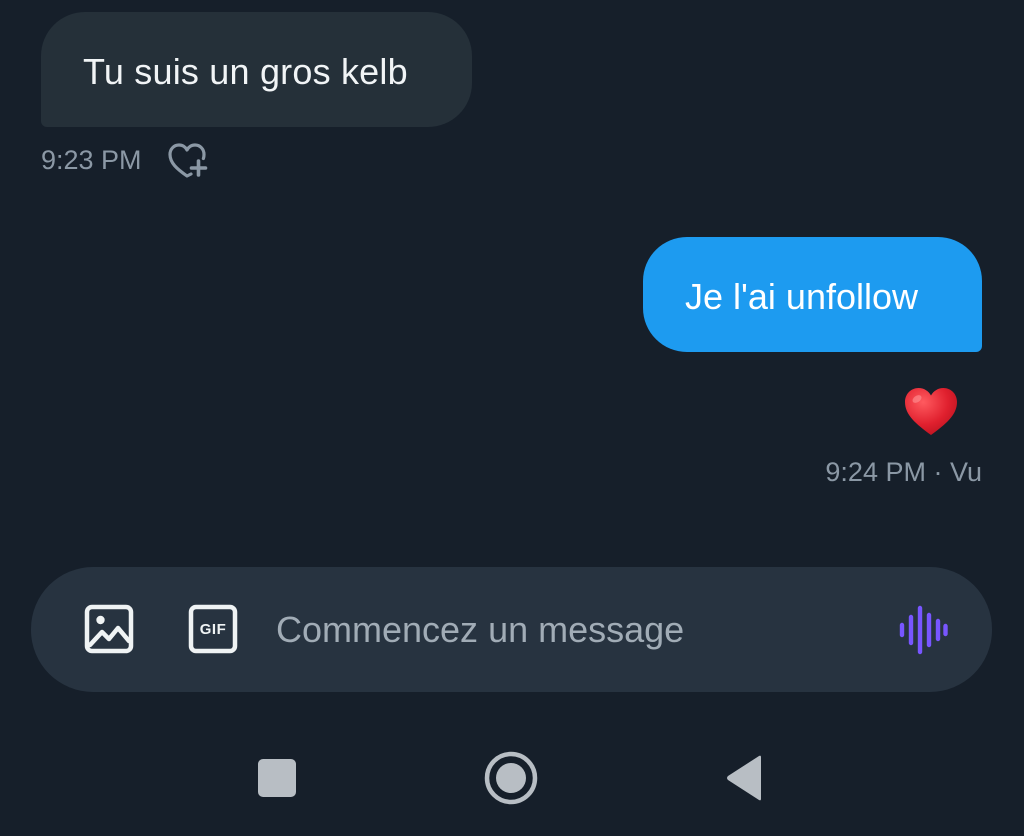 This screenshot has width=1024, height=836. Describe the element at coordinates (576, 630) in the screenshot. I see `message-input` at that location.